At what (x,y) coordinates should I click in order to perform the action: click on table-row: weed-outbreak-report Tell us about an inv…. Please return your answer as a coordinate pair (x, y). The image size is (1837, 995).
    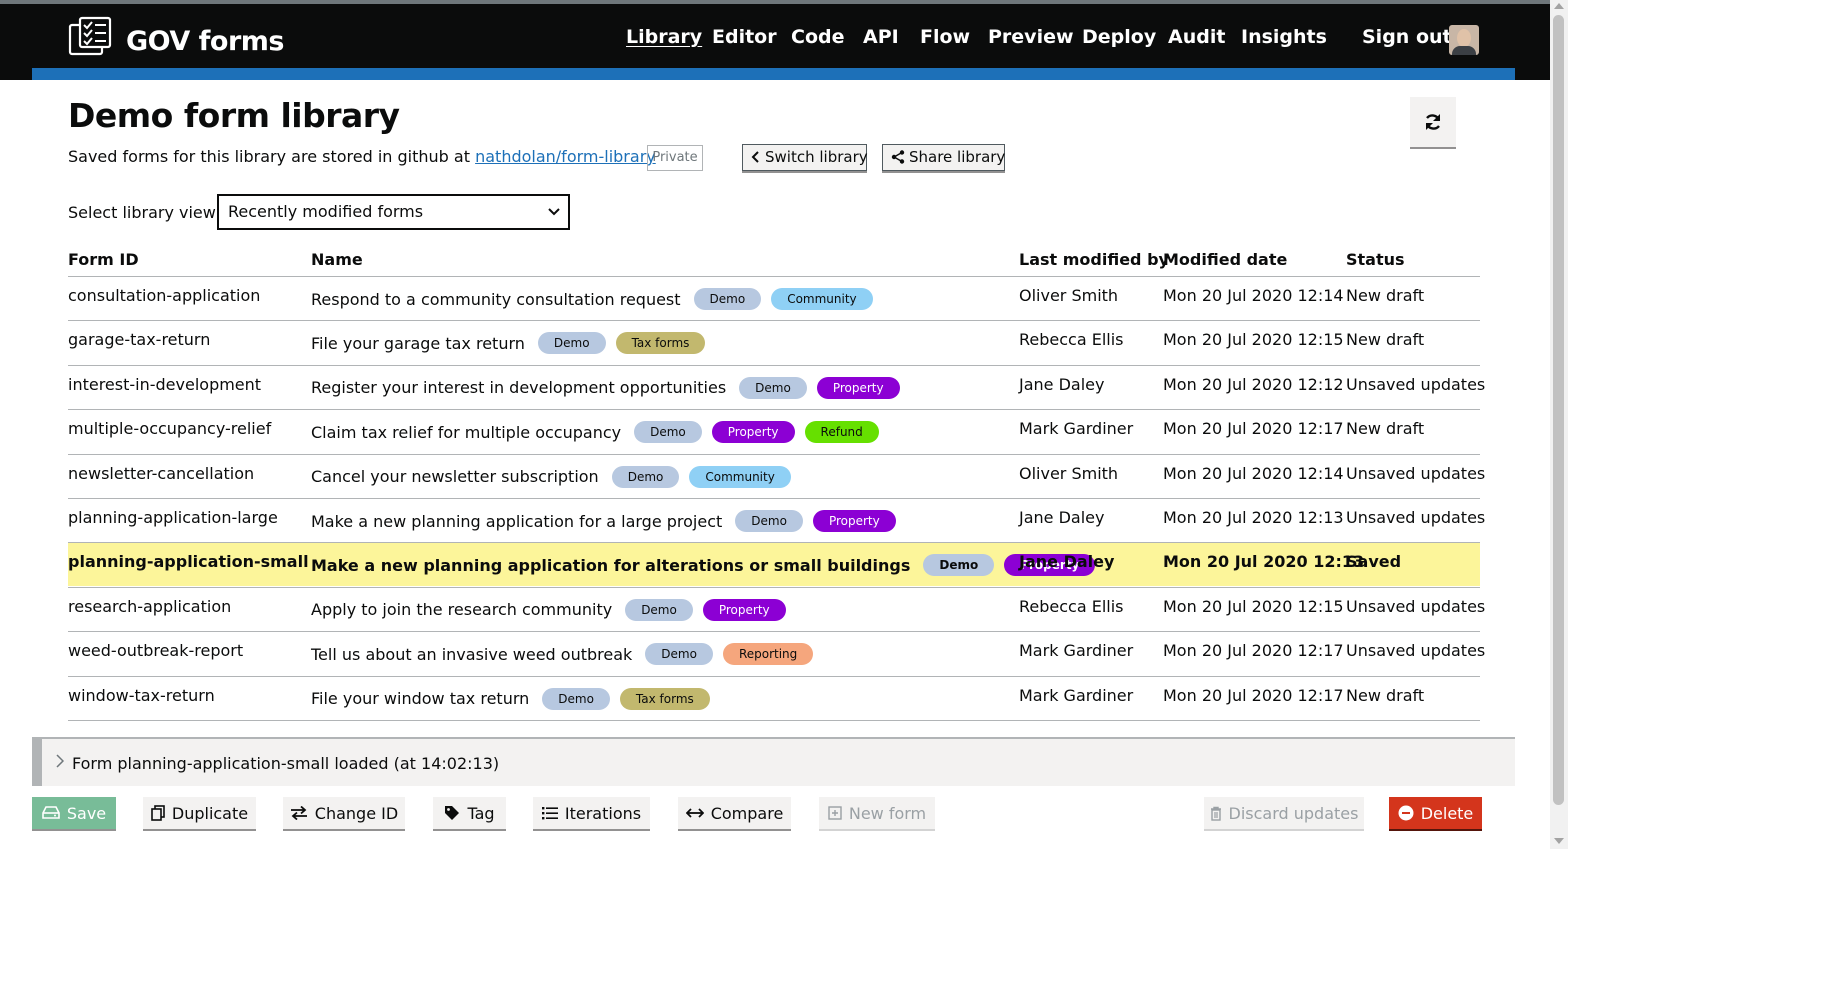
    Looking at the image, I should click on (776, 653).